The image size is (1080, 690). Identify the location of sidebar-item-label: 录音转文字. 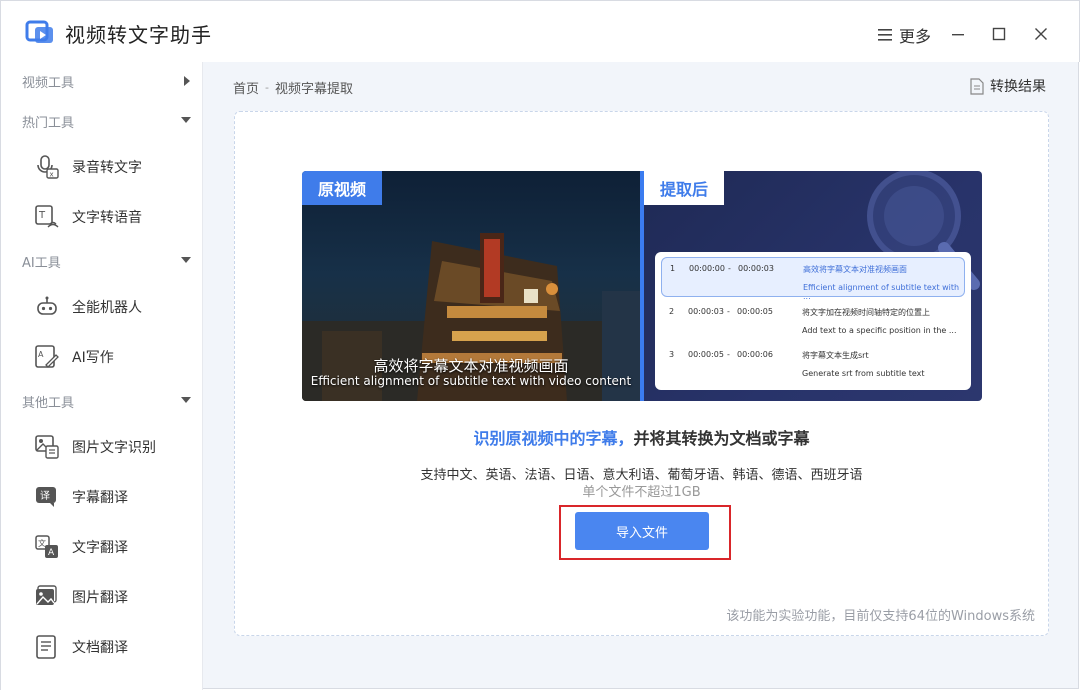
(107, 168).